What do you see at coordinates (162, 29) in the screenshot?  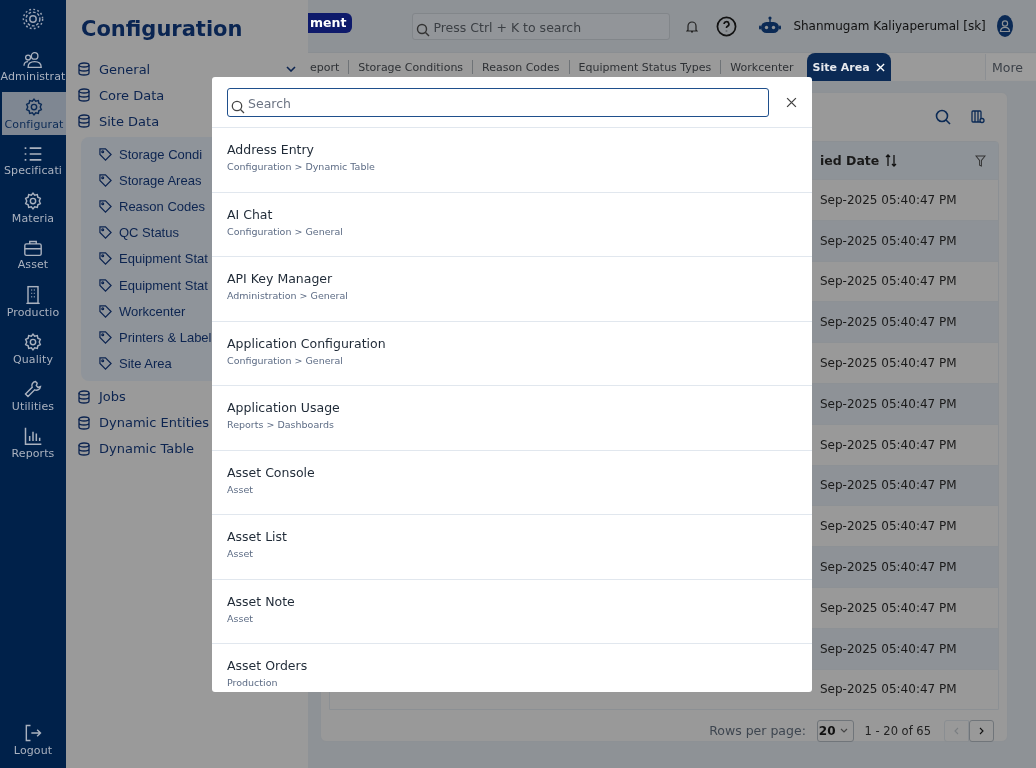 I see `panel-title: Configuration` at bounding box center [162, 29].